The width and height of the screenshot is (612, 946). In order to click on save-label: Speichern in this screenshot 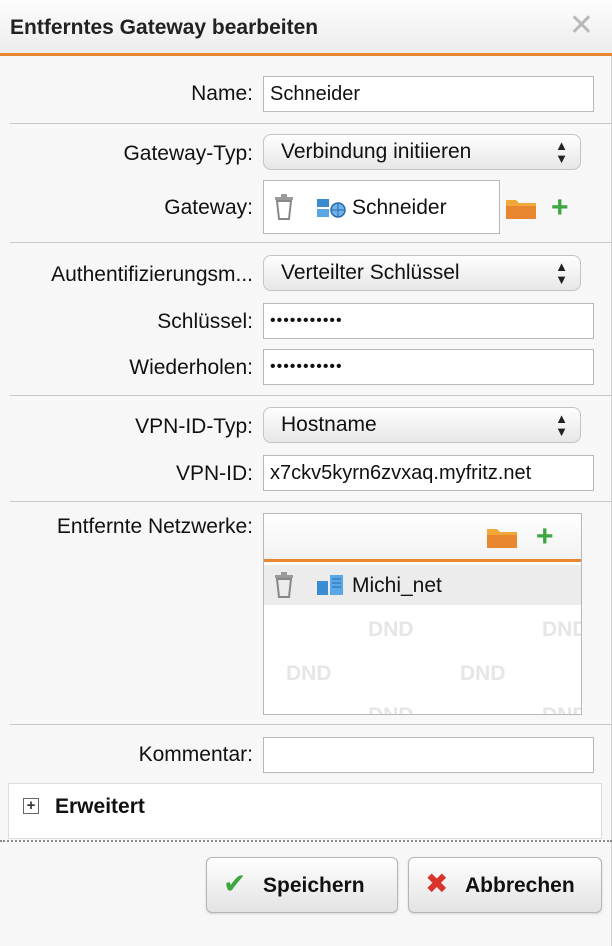, I will do `click(314, 885)`.